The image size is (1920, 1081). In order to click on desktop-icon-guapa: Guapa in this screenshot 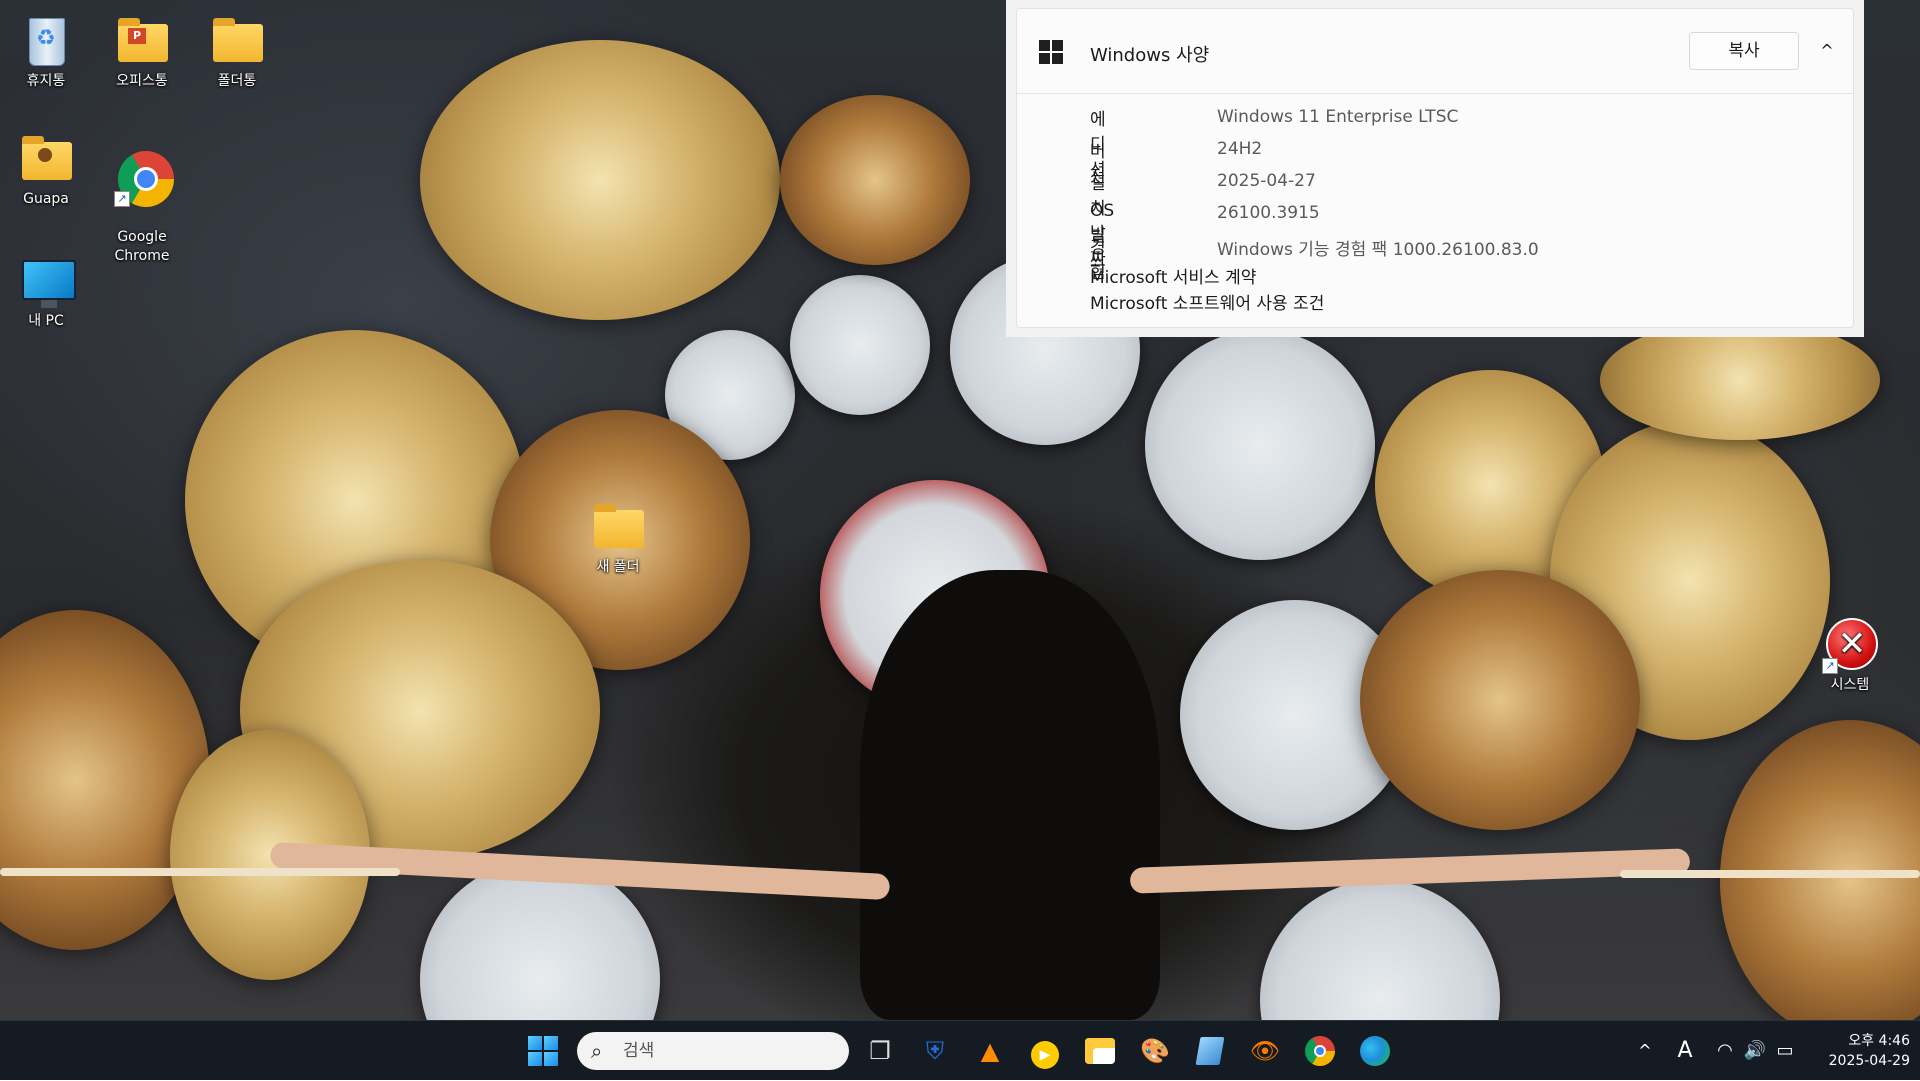, I will do `click(46, 168)`.